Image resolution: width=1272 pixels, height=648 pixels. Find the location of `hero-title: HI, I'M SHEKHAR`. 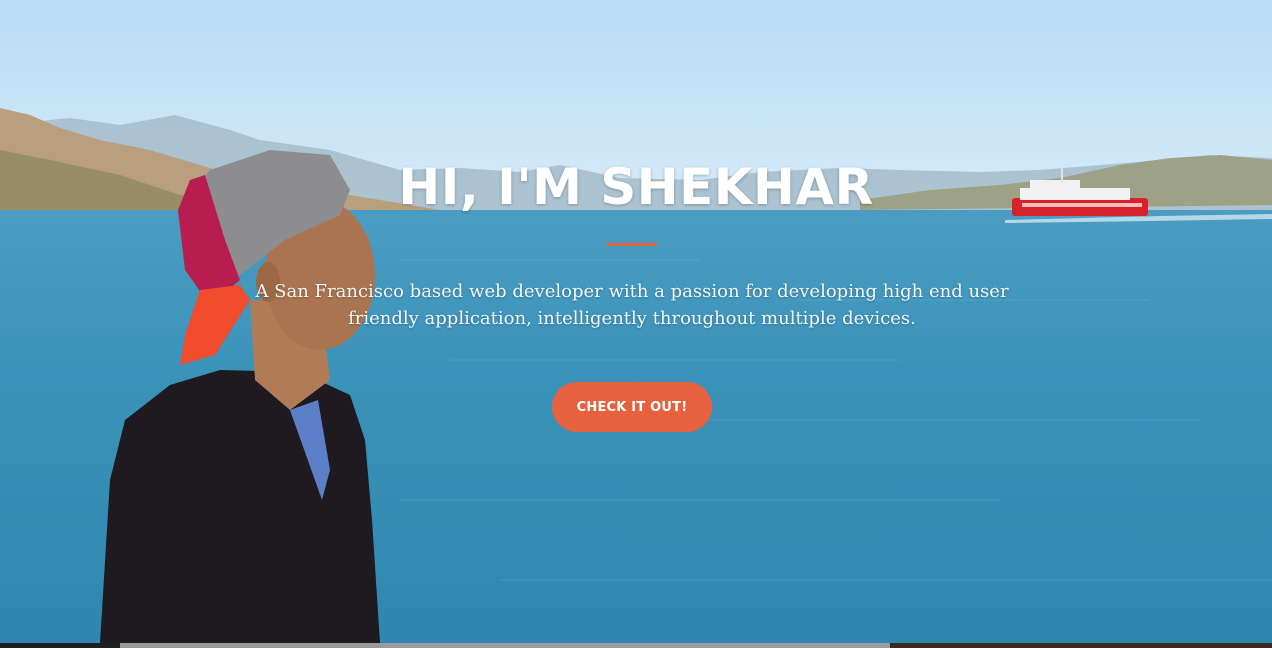

hero-title: HI, I'M SHEKHAR is located at coordinates (636, 187).